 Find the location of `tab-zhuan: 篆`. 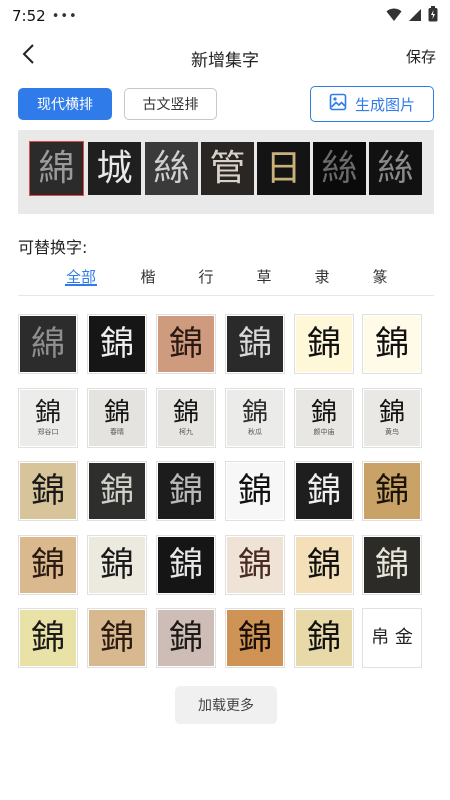

tab-zhuan: 篆 is located at coordinates (380, 276).